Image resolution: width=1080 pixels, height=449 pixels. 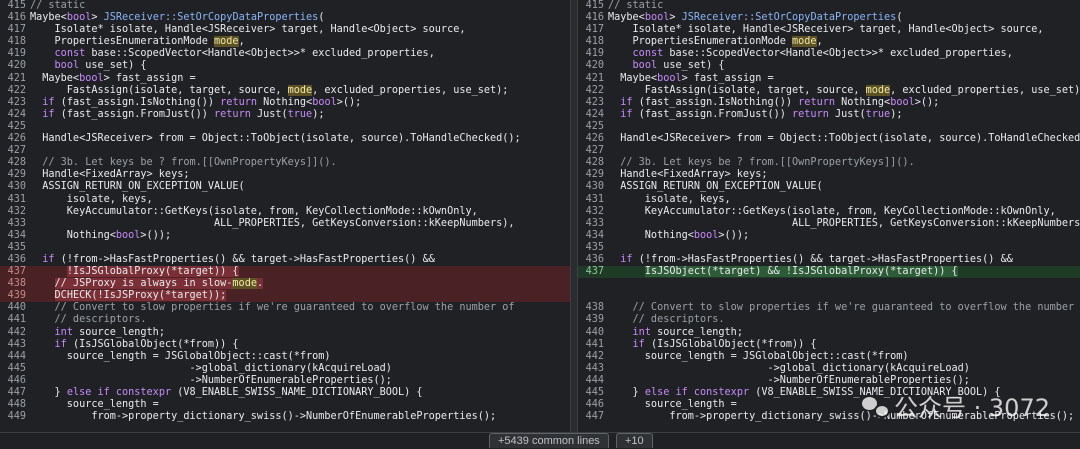 I want to click on expand-common-lines-button: +5439 common lines, so click(x=549, y=440).